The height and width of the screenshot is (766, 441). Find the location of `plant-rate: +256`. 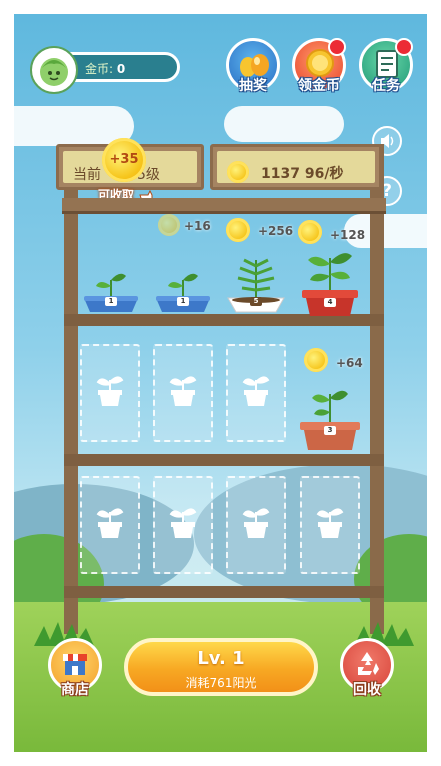

plant-rate: +256 is located at coordinates (276, 231).